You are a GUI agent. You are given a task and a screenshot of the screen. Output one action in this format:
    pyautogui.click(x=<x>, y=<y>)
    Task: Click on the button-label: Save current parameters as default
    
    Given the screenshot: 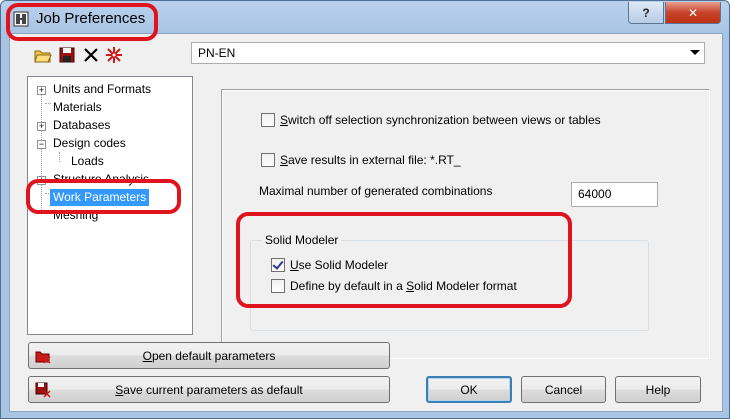 What is the action you would take?
    pyautogui.click(x=208, y=390)
    